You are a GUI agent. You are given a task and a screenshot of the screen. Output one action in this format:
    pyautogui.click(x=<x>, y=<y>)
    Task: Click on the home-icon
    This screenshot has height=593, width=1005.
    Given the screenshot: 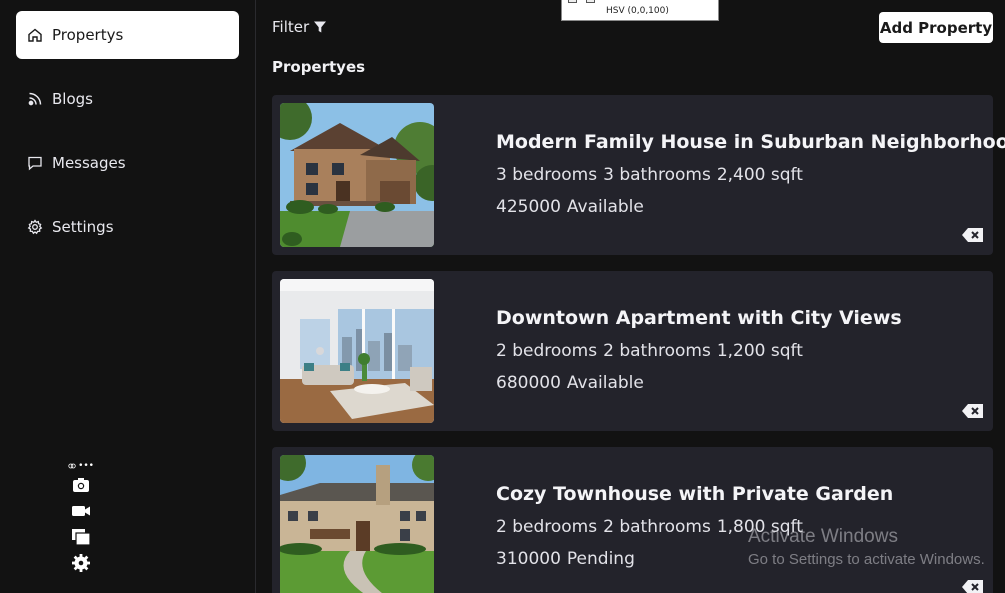 What is the action you would take?
    pyautogui.click(x=35, y=35)
    